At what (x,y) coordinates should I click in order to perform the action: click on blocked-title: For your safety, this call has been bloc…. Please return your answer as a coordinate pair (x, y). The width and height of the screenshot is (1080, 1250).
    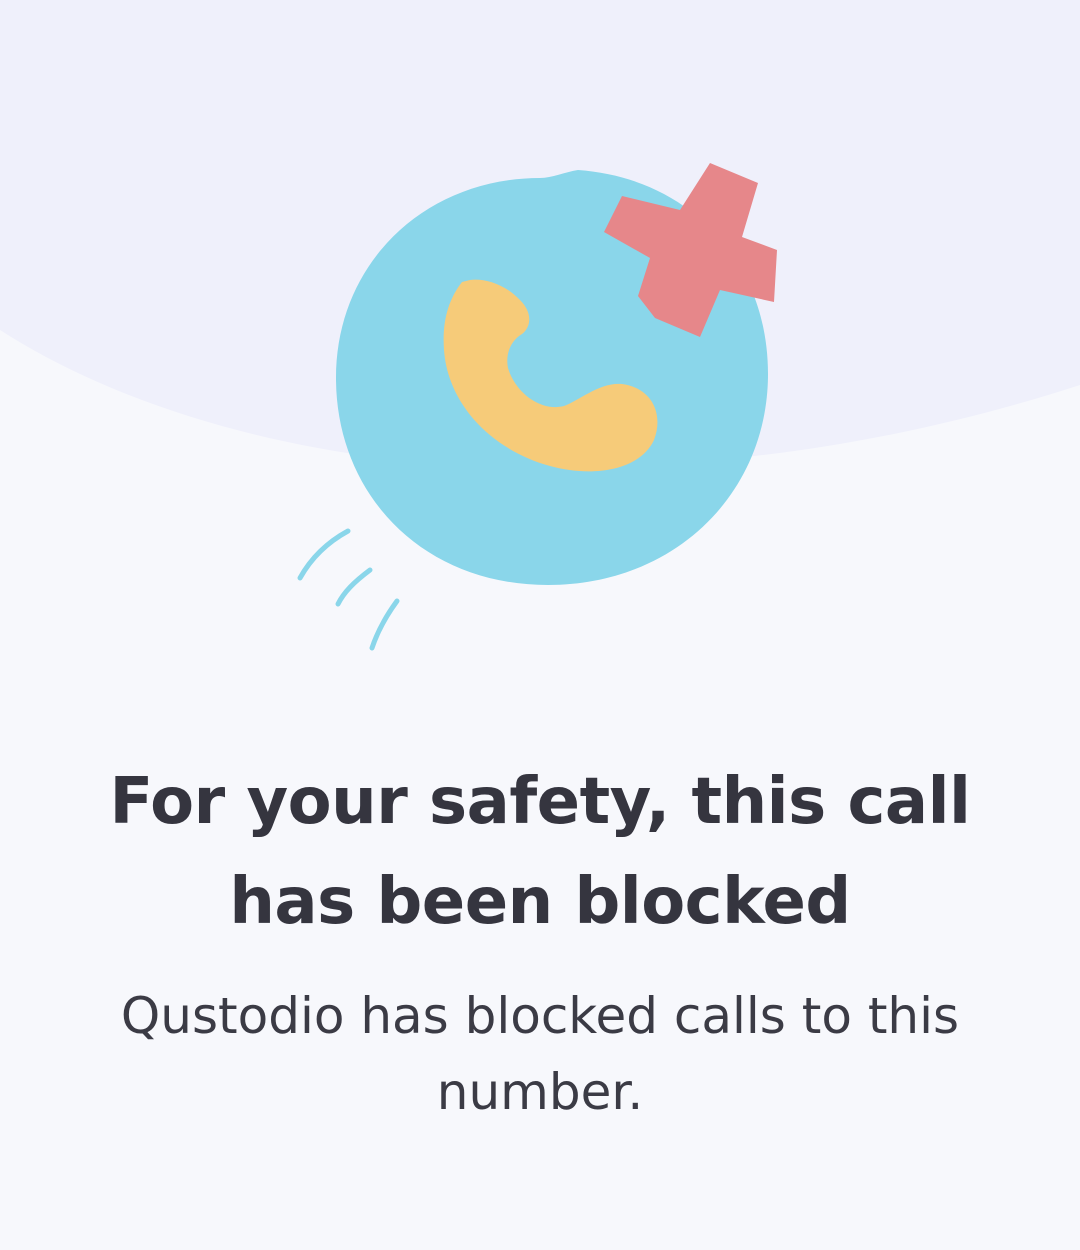
    Looking at the image, I should click on (540, 852).